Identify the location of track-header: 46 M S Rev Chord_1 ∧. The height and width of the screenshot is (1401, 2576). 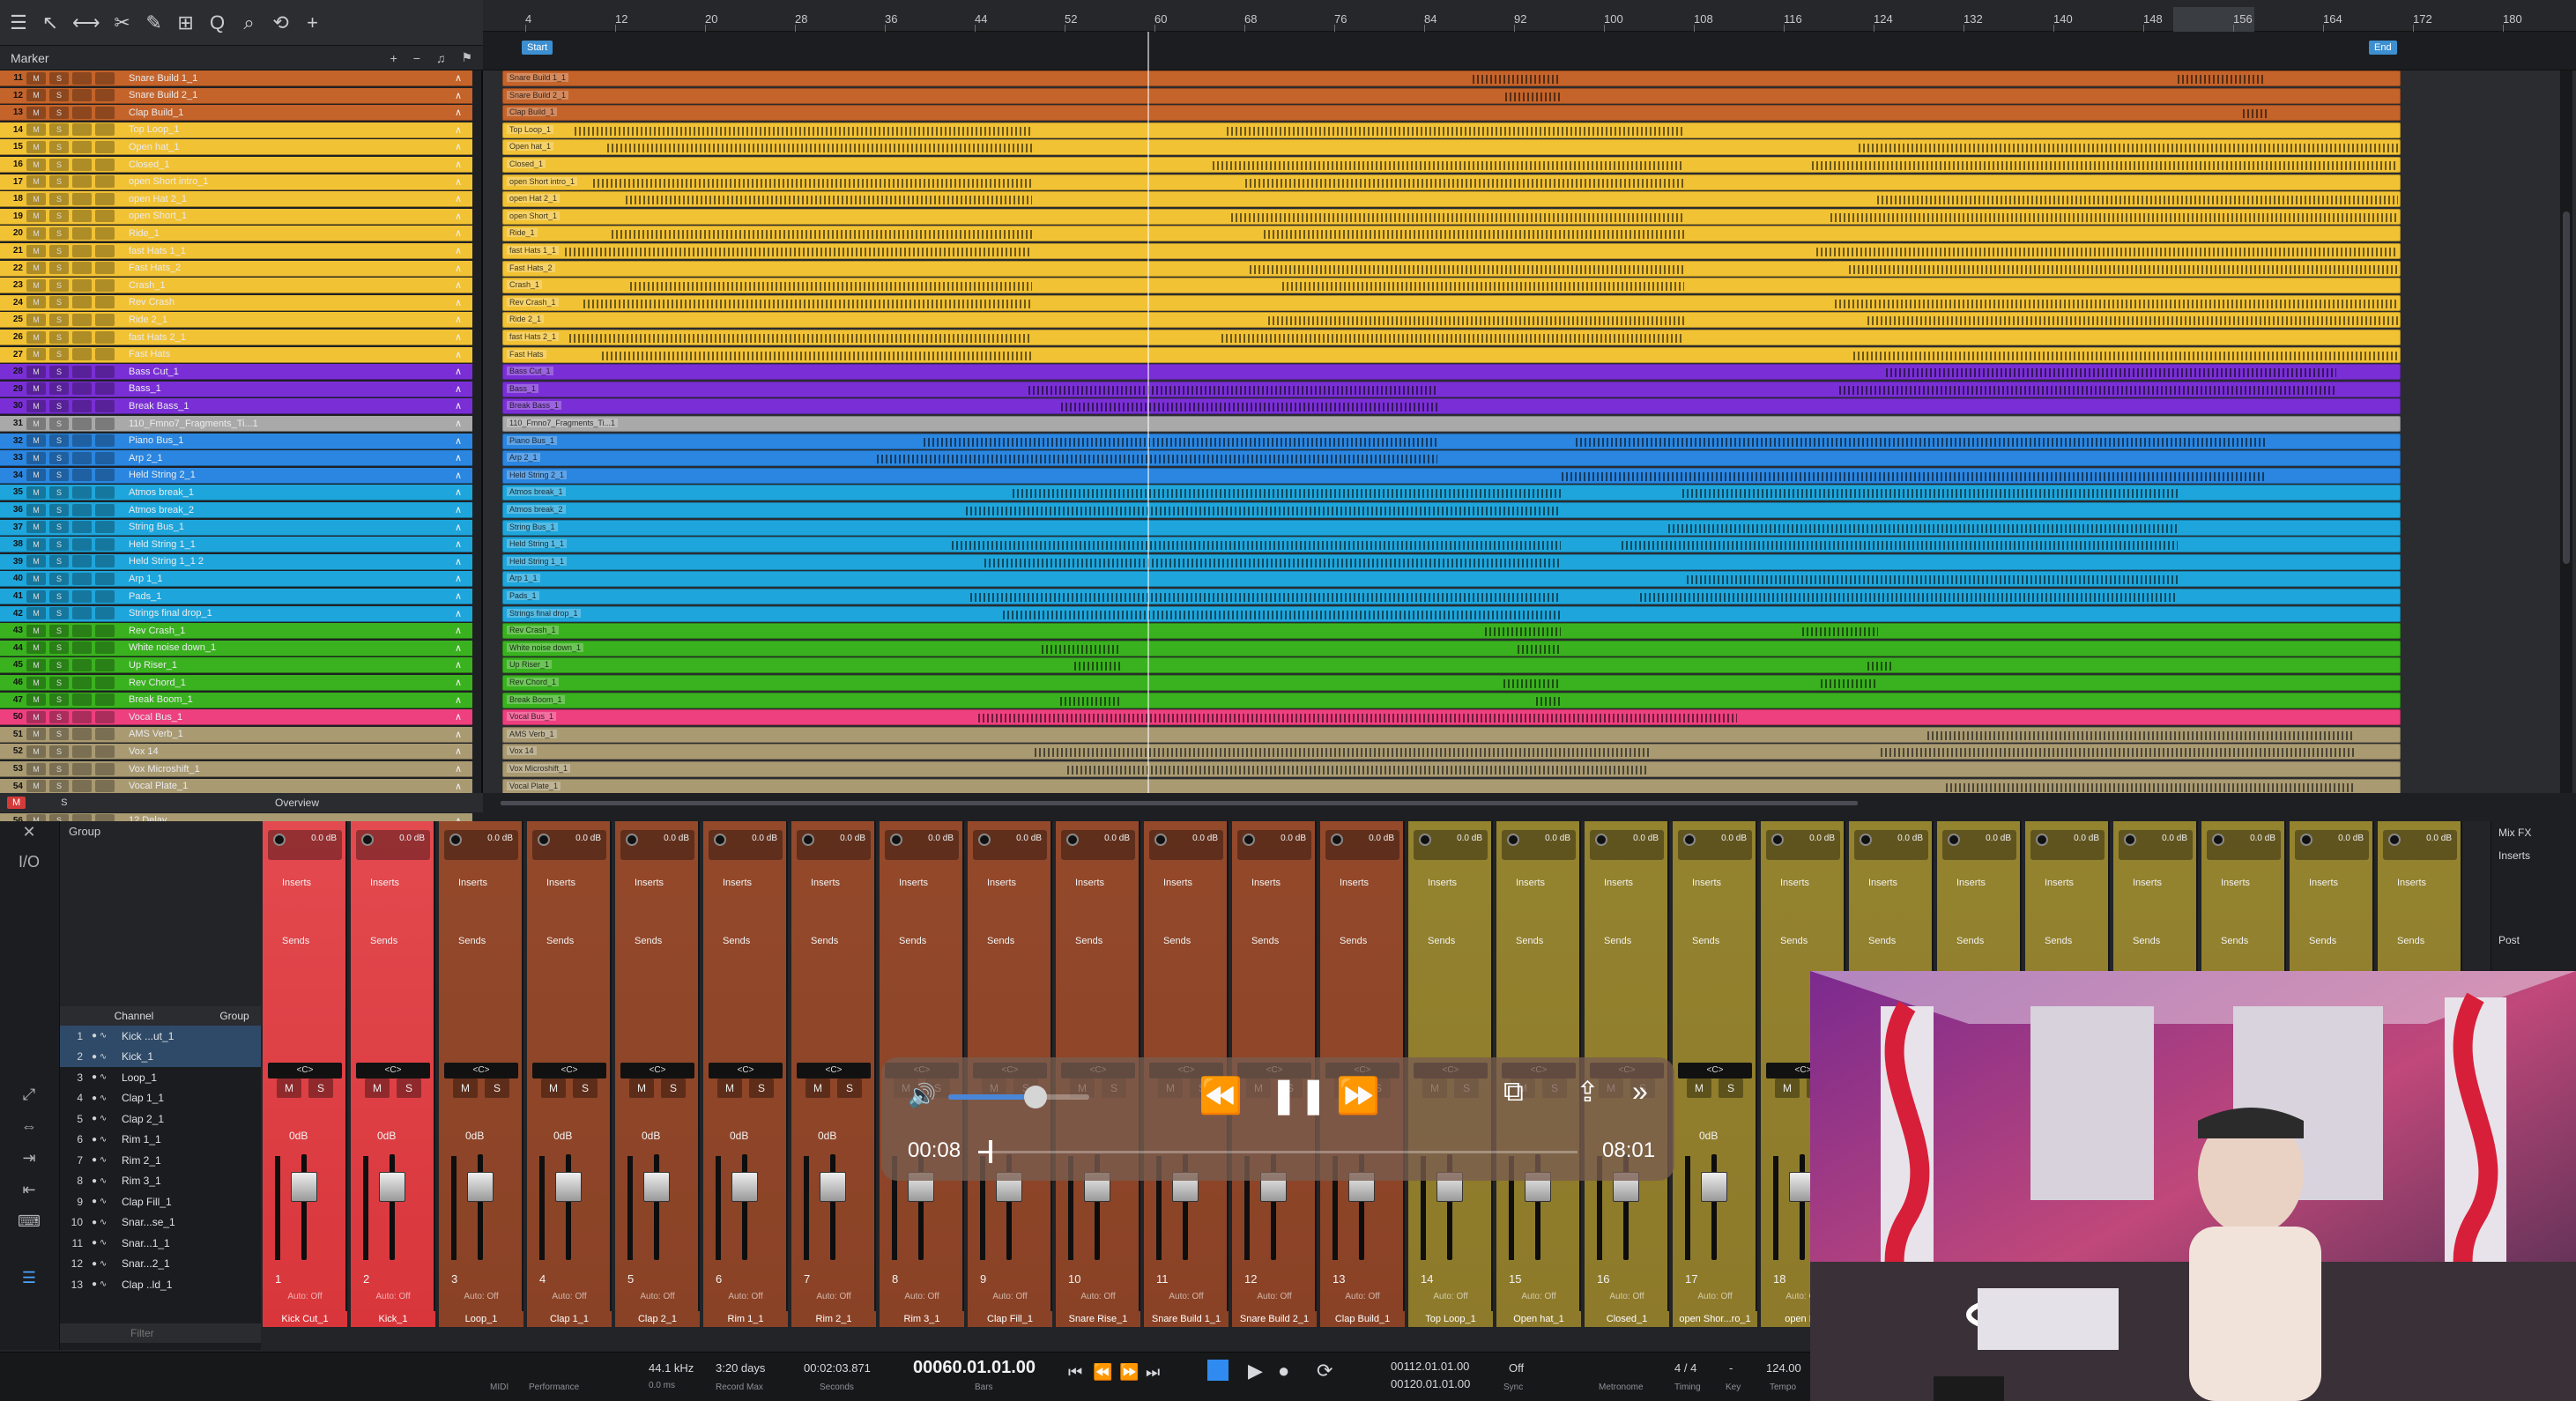
(236, 683).